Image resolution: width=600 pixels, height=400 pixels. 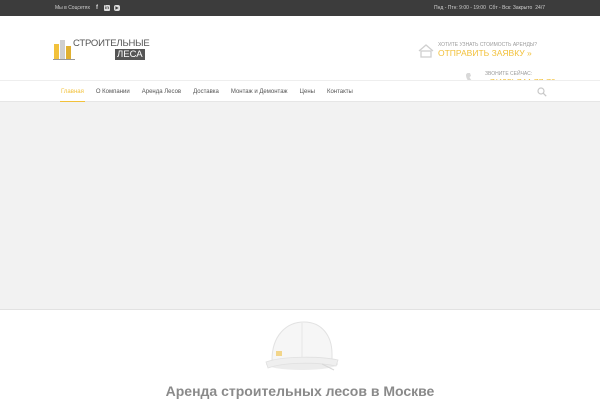 What do you see at coordinates (259, 92) in the screenshot?
I see `nav-item-installation: Монтаж и Демонтаж` at bounding box center [259, 92].